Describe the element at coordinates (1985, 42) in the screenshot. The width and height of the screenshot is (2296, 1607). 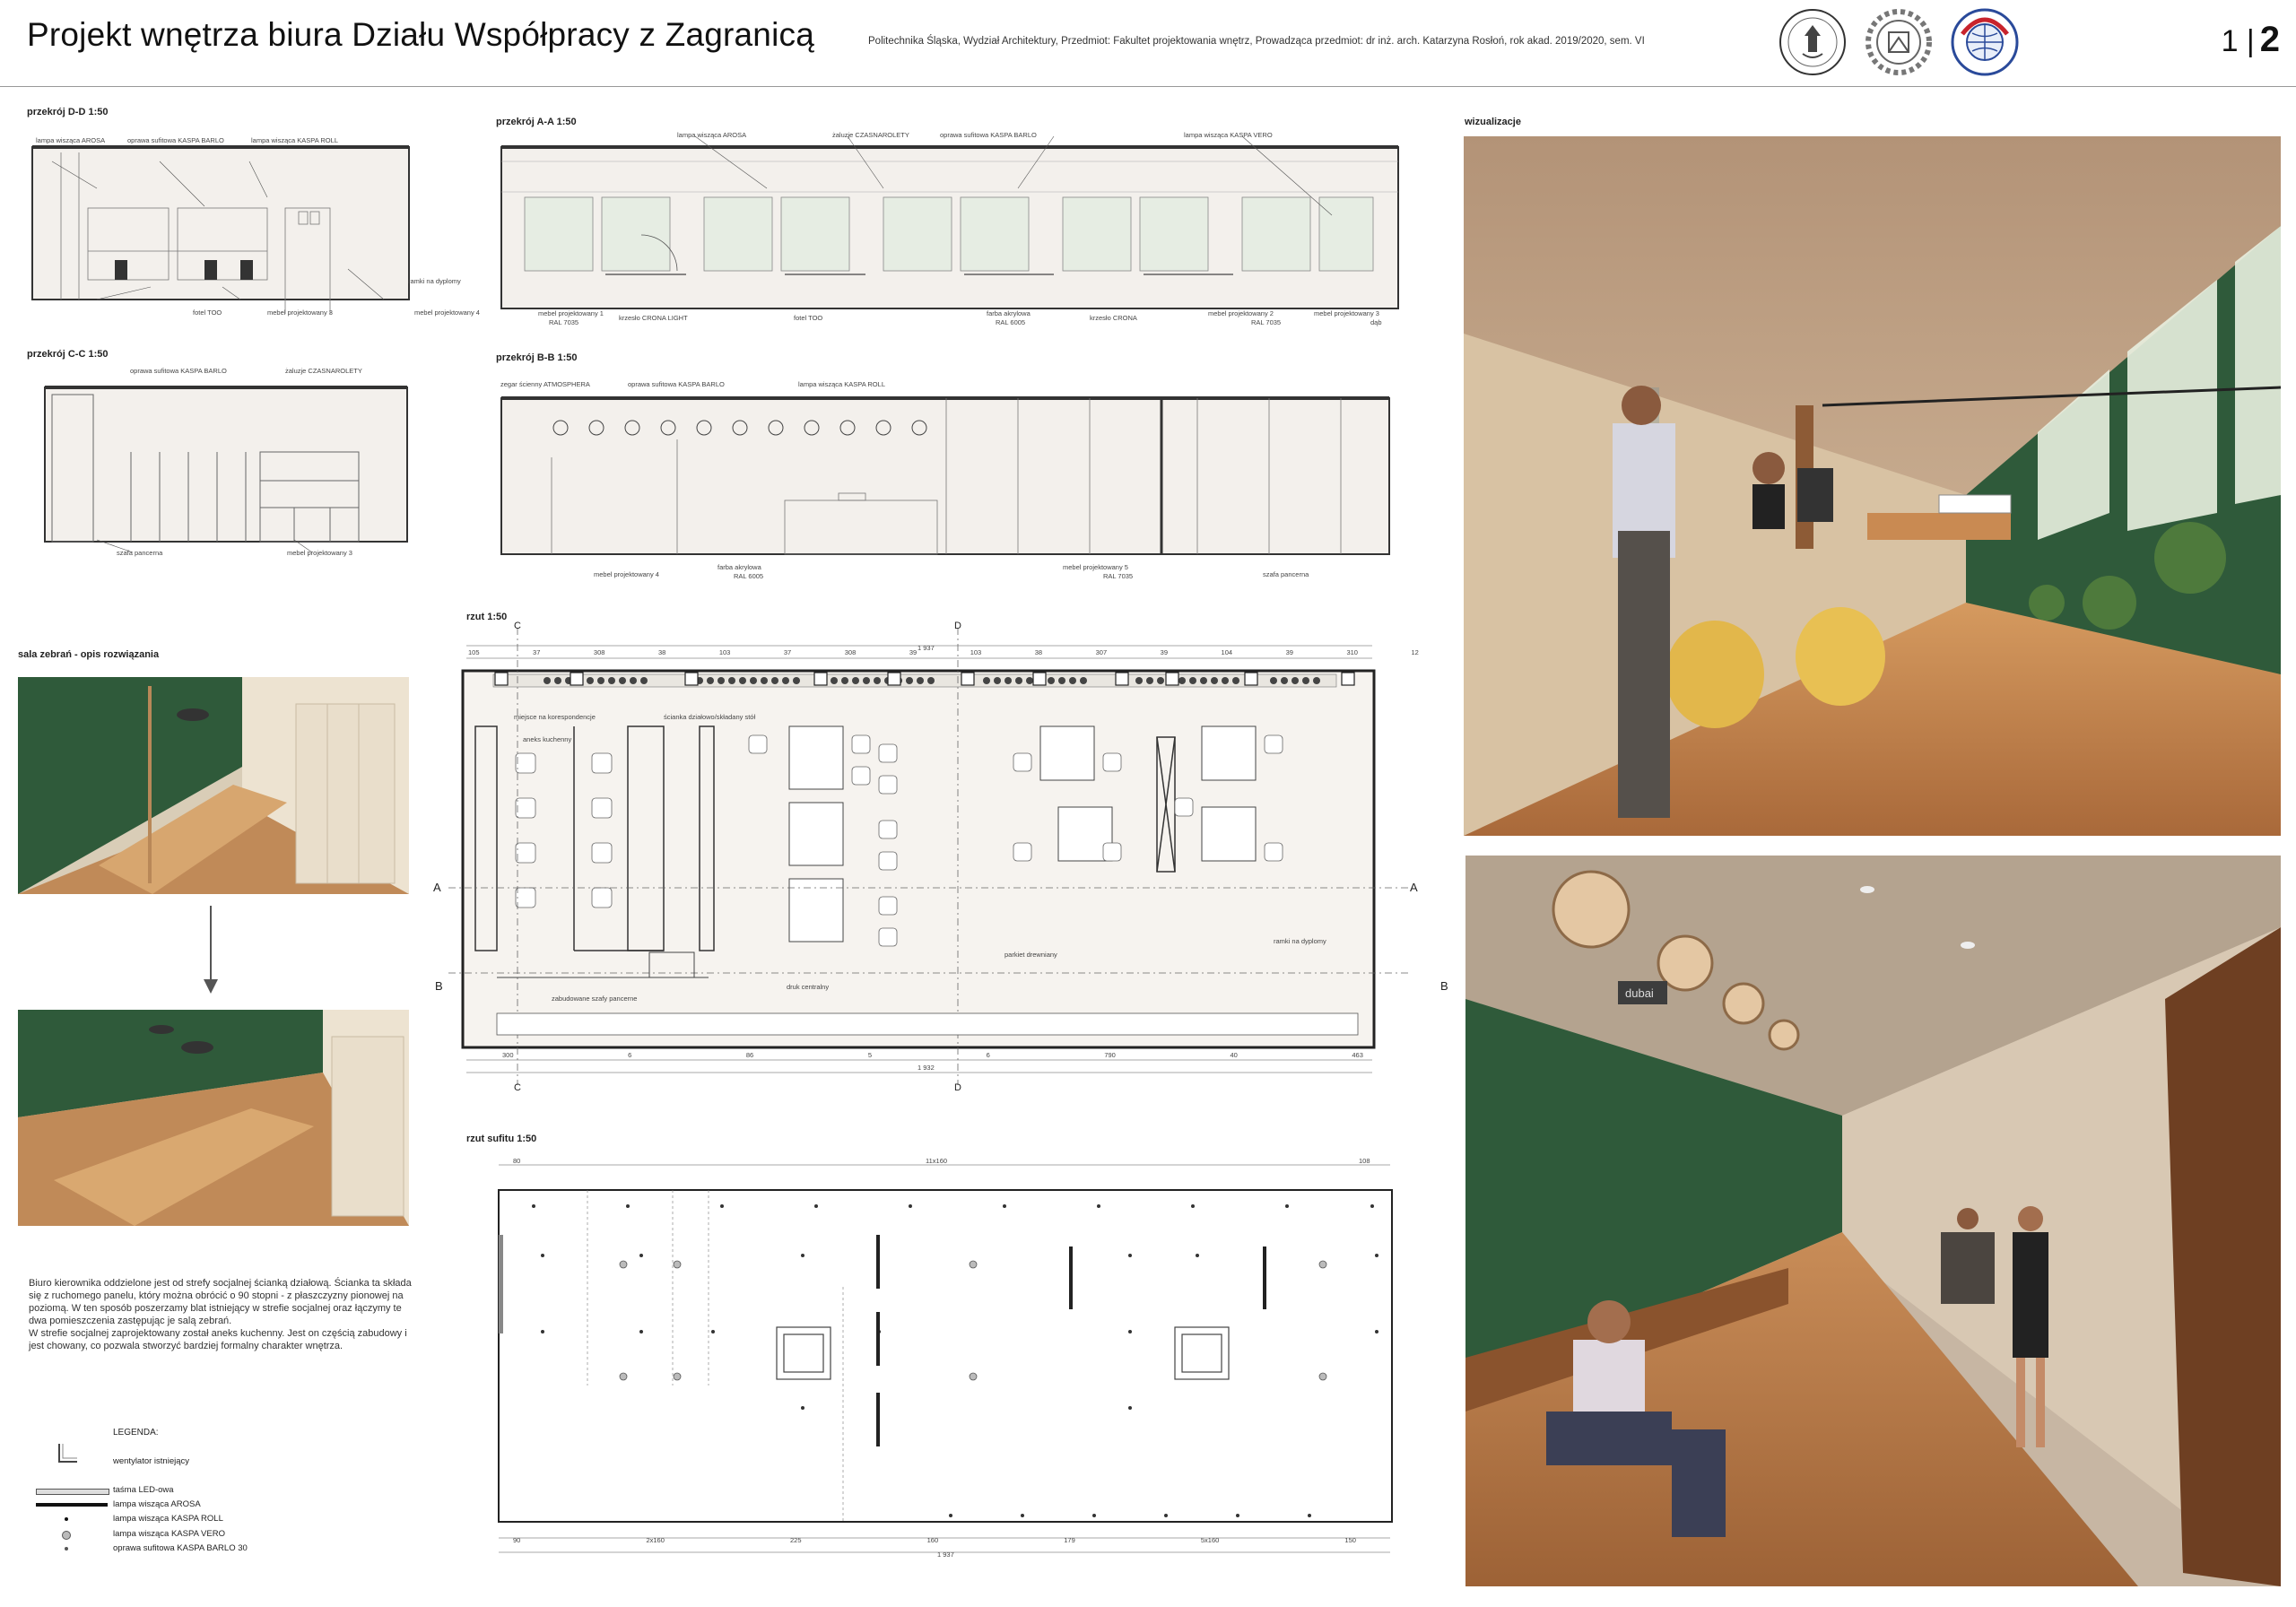
I see `mobility-office-logo` at that location.